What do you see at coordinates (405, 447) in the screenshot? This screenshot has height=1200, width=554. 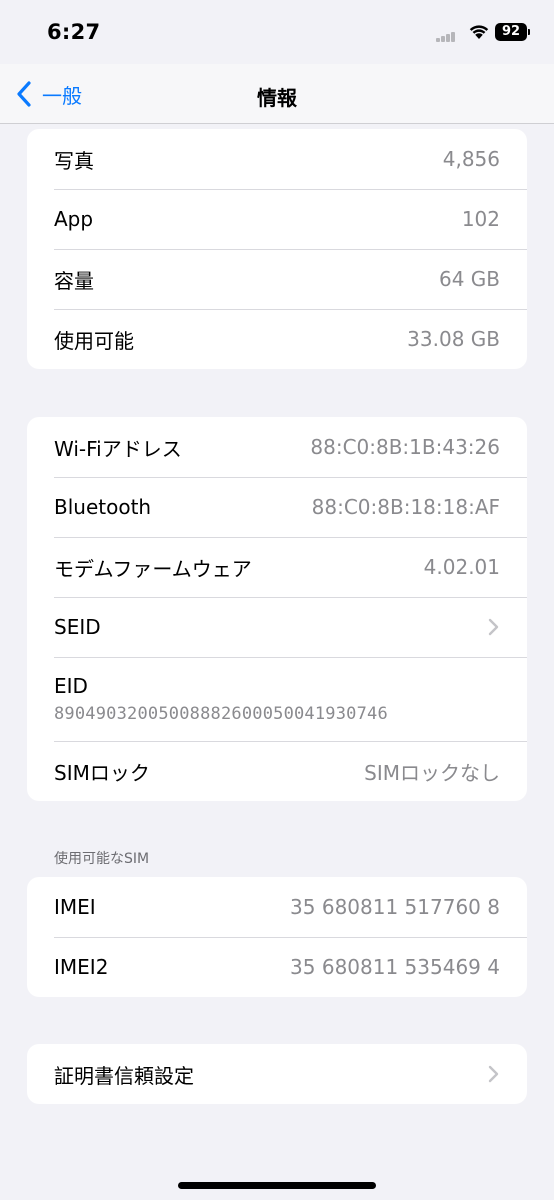 I see `row-value: 88:C0:8B:1B:43:26` at bounding box center [405, 447].